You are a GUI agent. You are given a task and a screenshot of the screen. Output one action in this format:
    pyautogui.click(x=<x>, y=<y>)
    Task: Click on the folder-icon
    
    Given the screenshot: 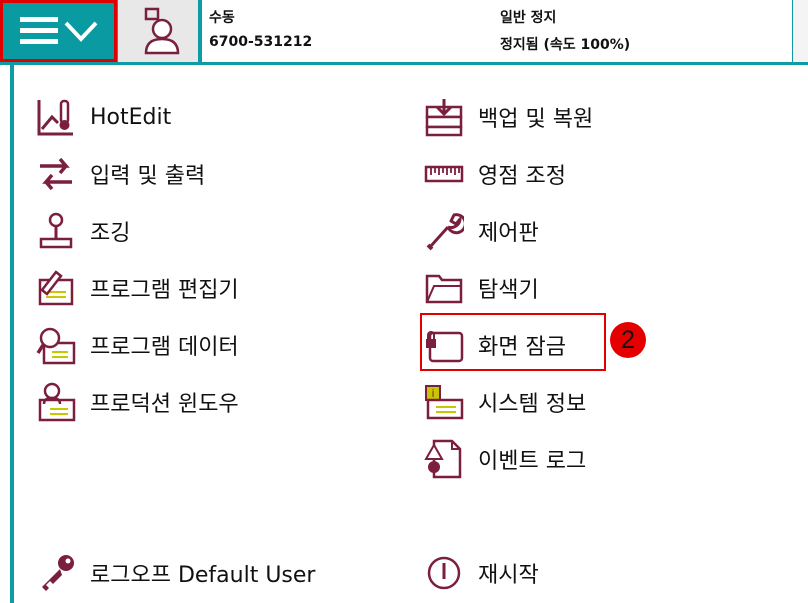 What is the action you would take?
    pyautogui.click(x=444, y=289)
    